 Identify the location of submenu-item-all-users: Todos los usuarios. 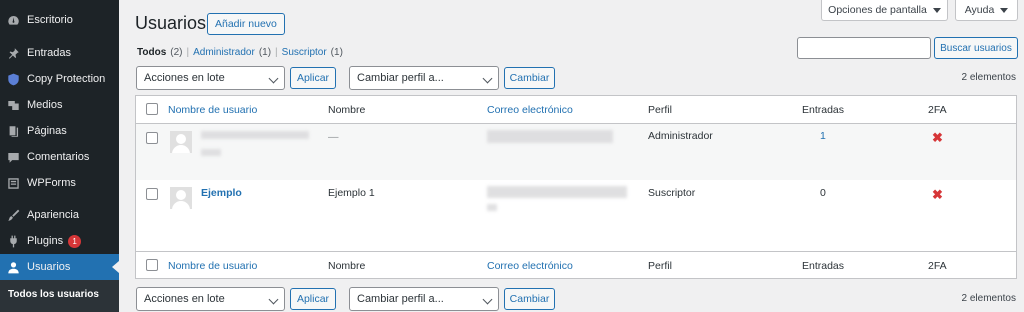
(53, 294).